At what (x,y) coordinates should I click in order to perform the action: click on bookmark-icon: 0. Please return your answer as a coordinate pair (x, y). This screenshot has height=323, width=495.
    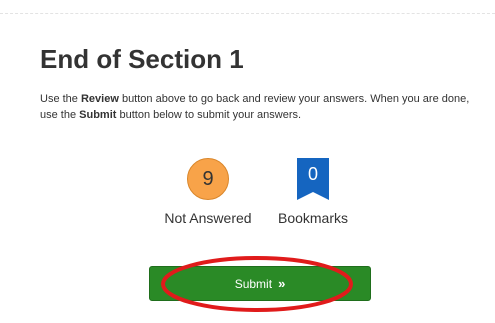
    Looking at the image, I should click on (313, 179).